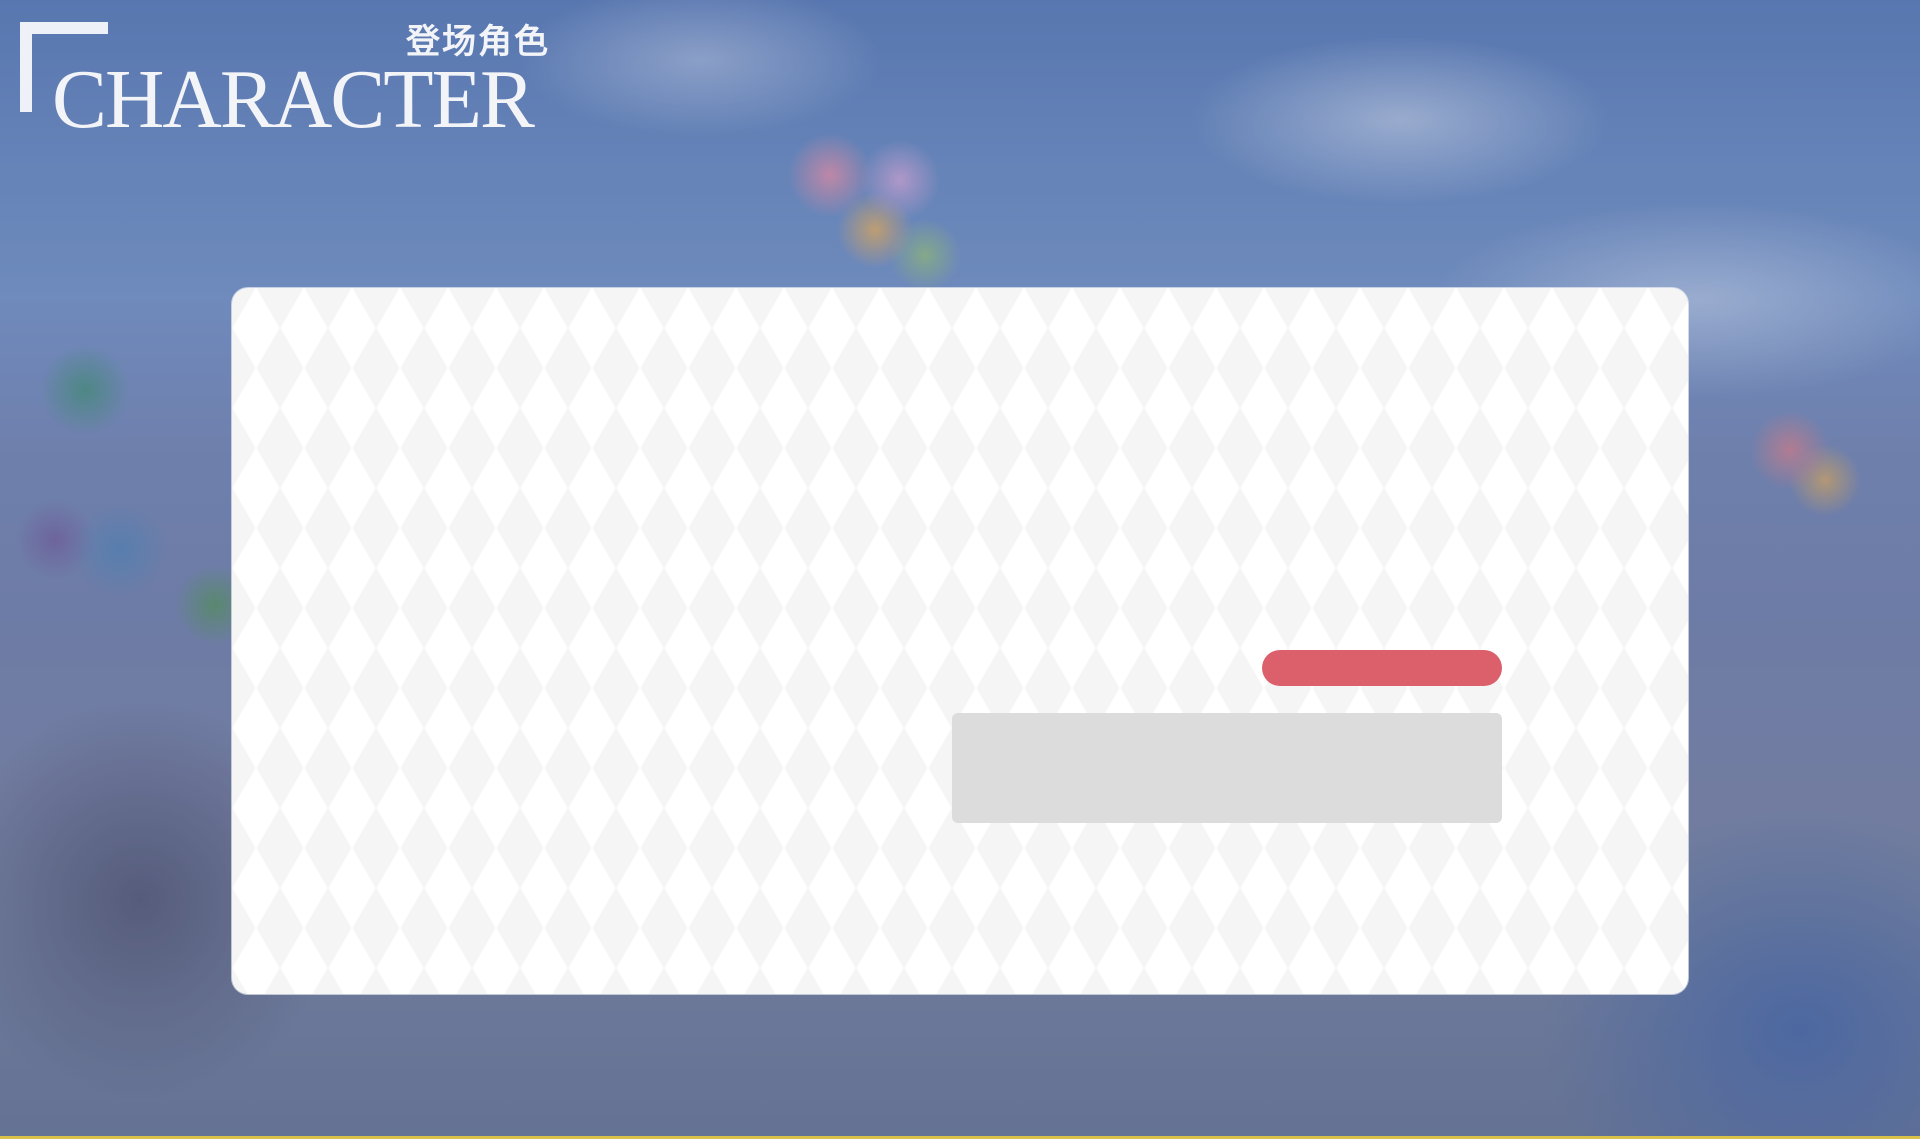  I want to click on character-name-pill, so click(1382, 668).